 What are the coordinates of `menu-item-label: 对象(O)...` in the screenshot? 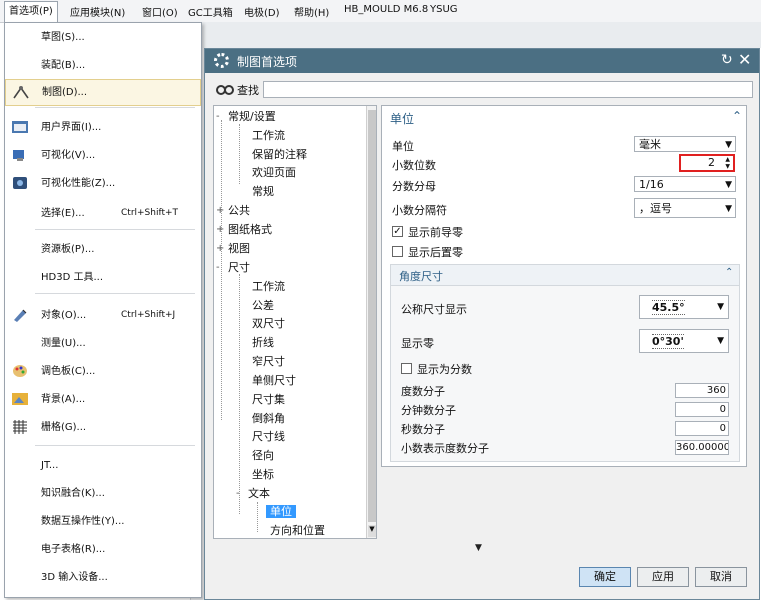 It's located at (64, 315).